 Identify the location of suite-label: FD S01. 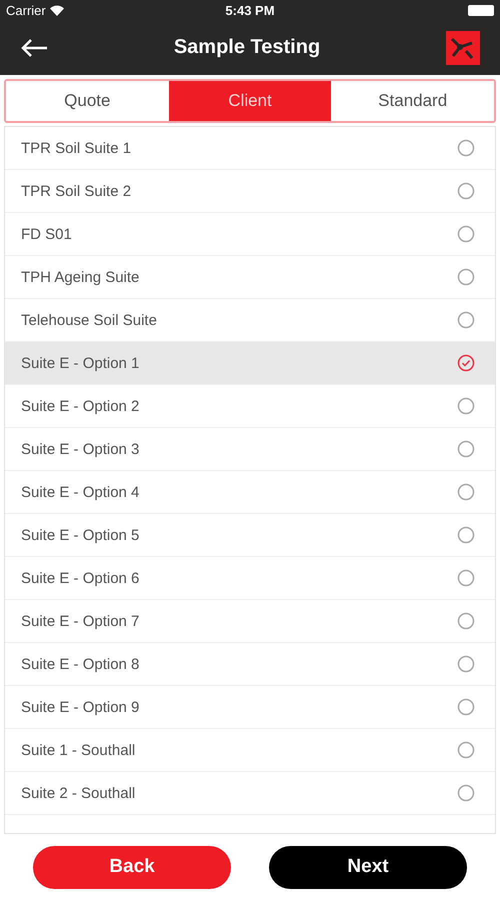
(46, 234).